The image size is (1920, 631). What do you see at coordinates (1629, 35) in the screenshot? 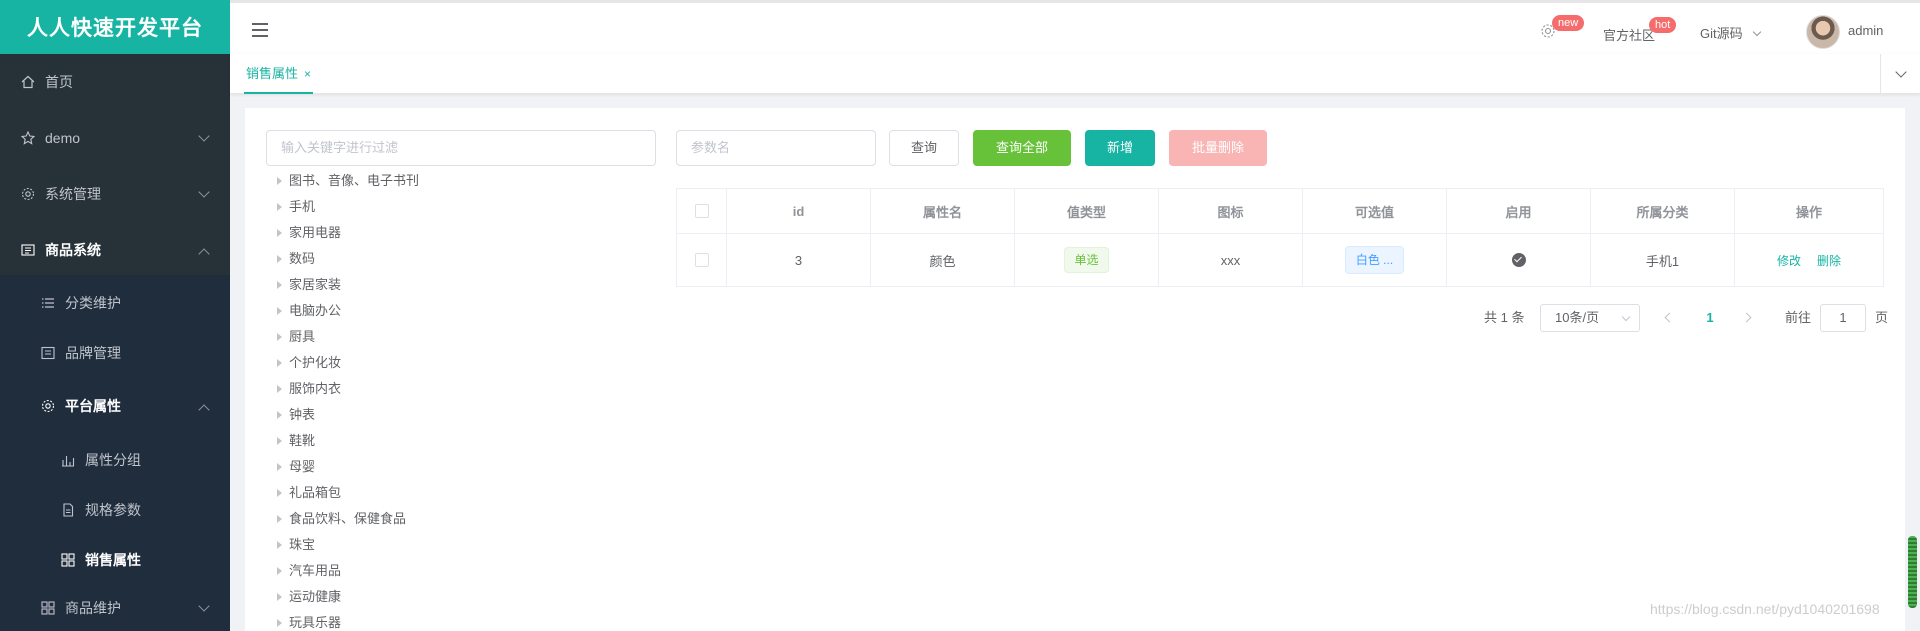
I see `community-label: 官方社区` at bounding box center [1629, 35].